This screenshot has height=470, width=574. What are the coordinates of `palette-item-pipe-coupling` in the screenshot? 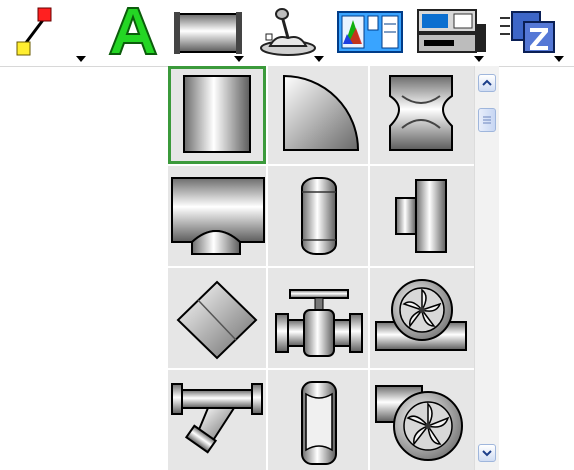 It's located at (319, 421).